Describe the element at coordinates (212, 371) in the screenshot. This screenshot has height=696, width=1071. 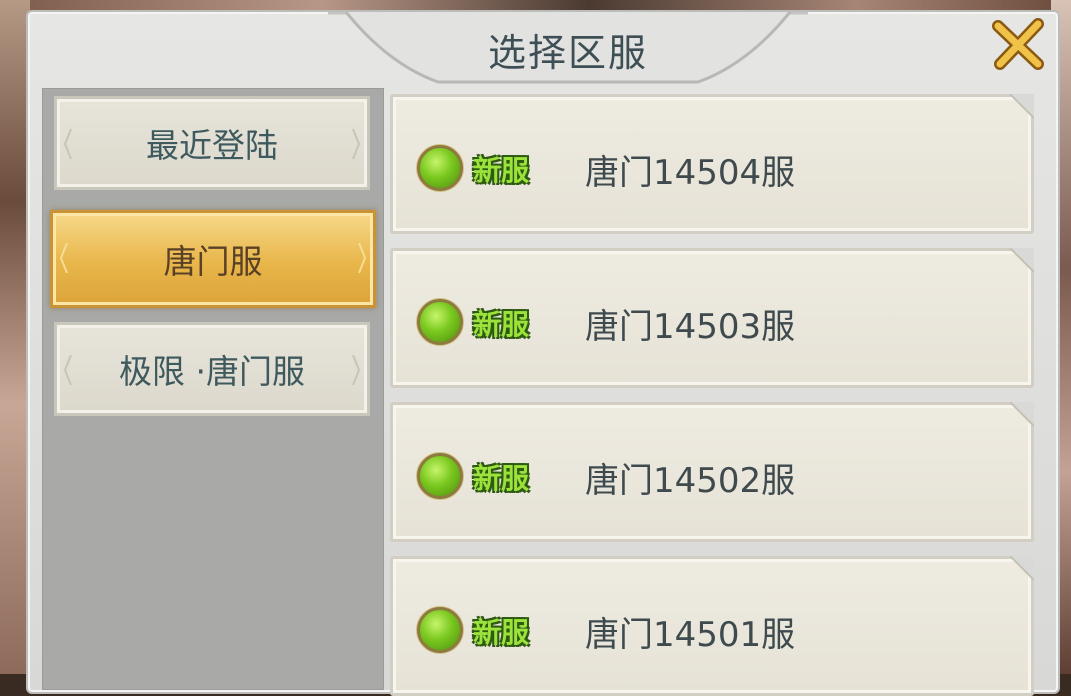
I see `tab-label: 极限 ·唐门服` at that location.